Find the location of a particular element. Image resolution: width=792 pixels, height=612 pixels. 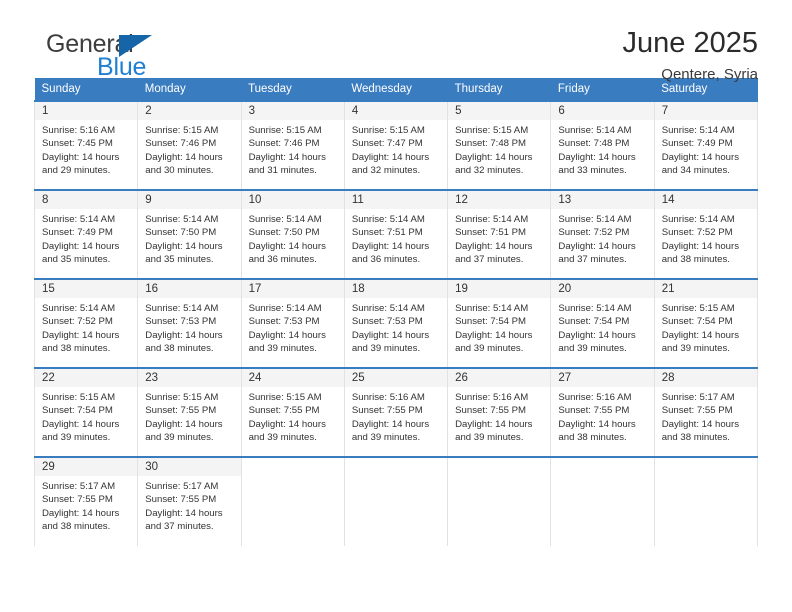

day-number: 7 is located at coordinates (705, 111).